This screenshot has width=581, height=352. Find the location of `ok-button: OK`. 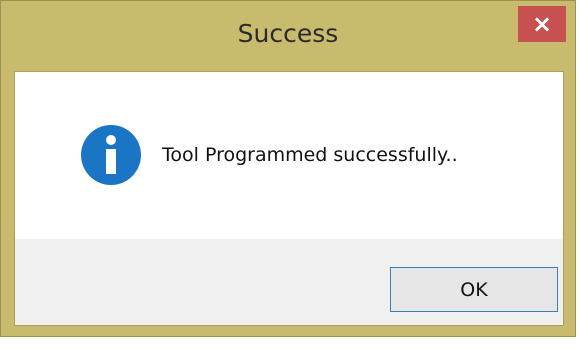

ok-button: OK is located at coordinates (474, 289).